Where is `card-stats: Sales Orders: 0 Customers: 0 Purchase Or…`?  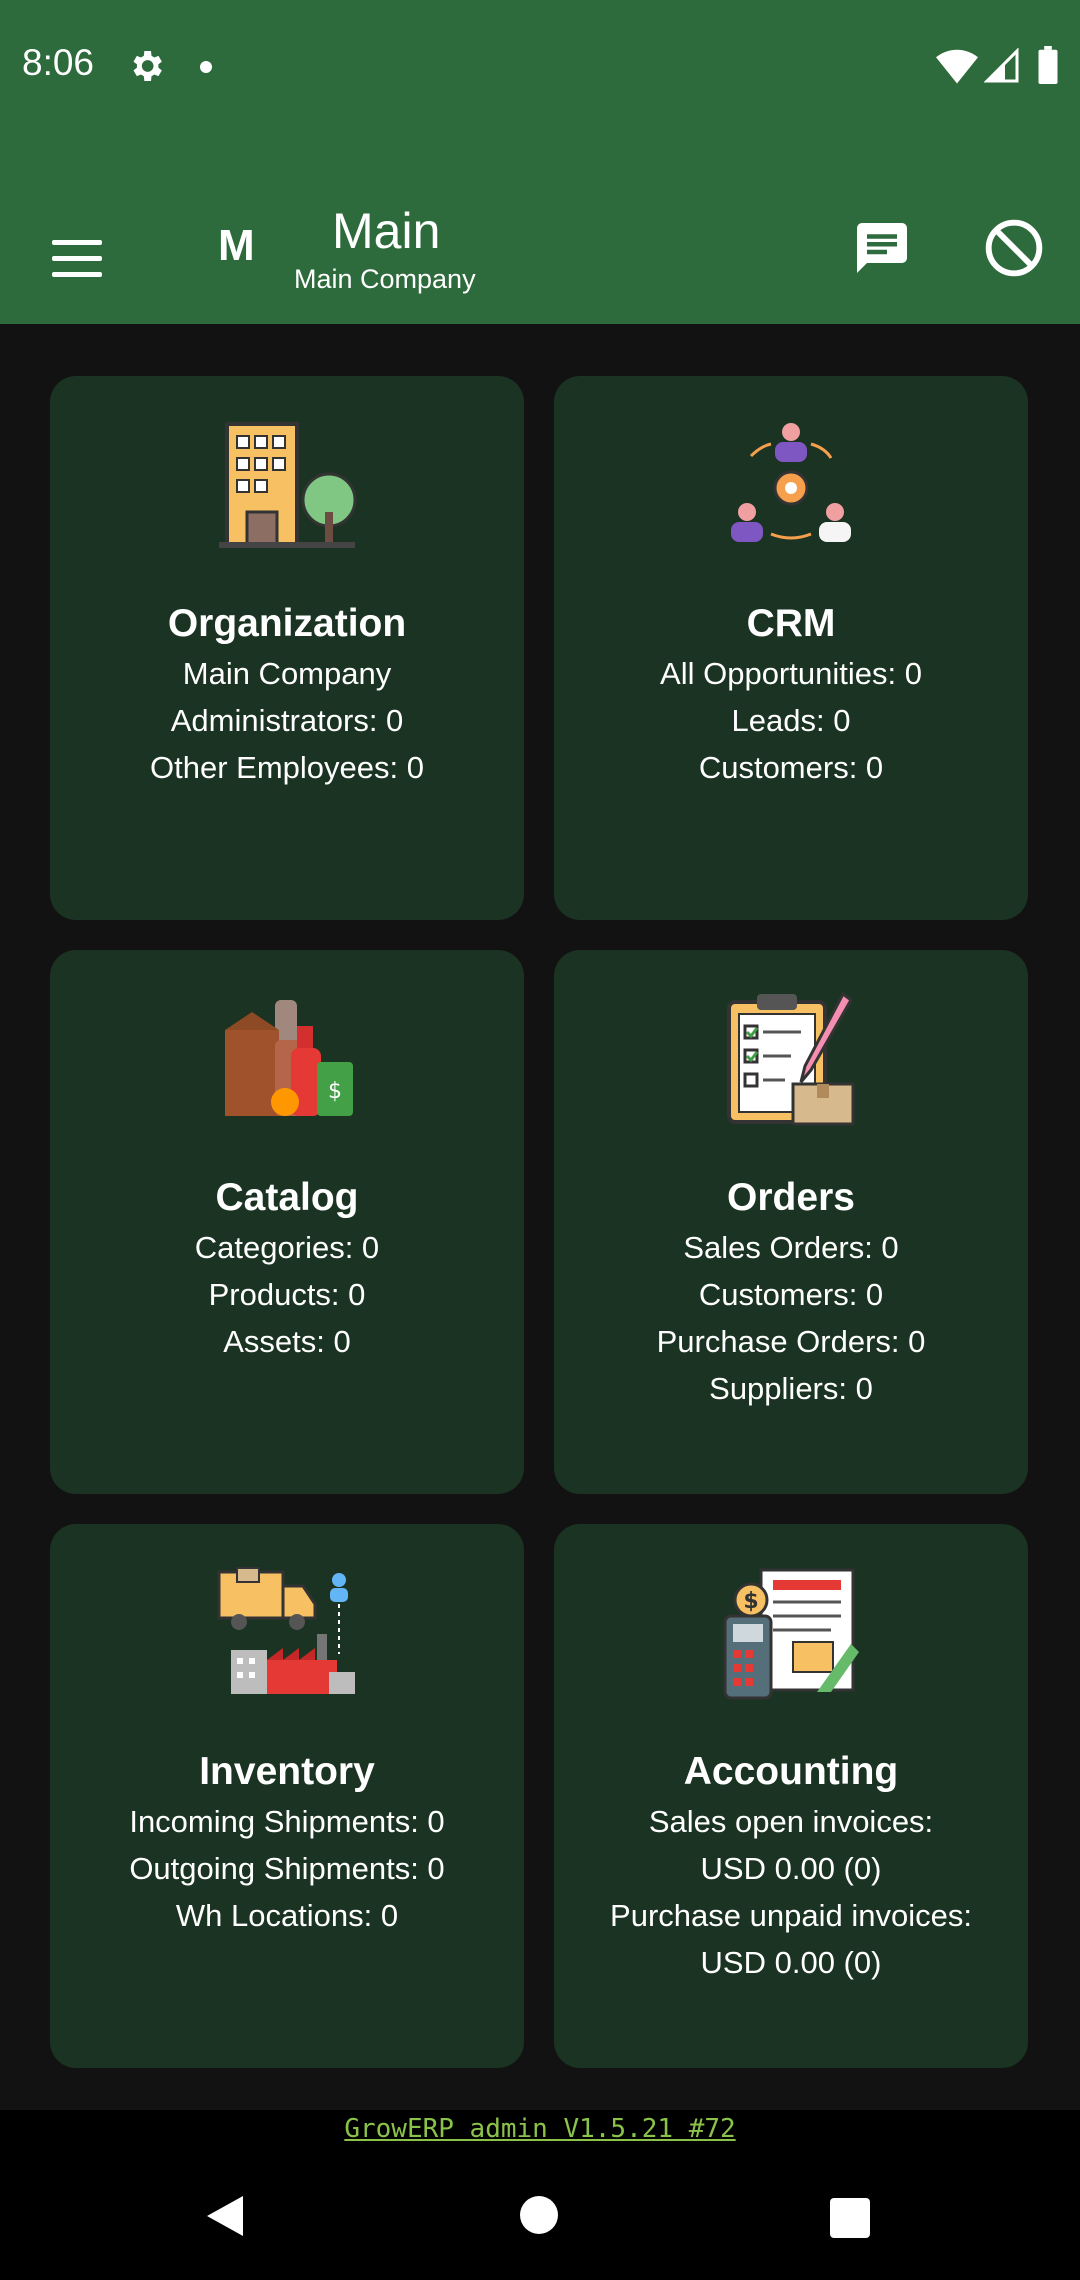
card-stats: Sales Orders: 0 Customers: 0 Purchase Or… is located at coordinates (791, 1318).